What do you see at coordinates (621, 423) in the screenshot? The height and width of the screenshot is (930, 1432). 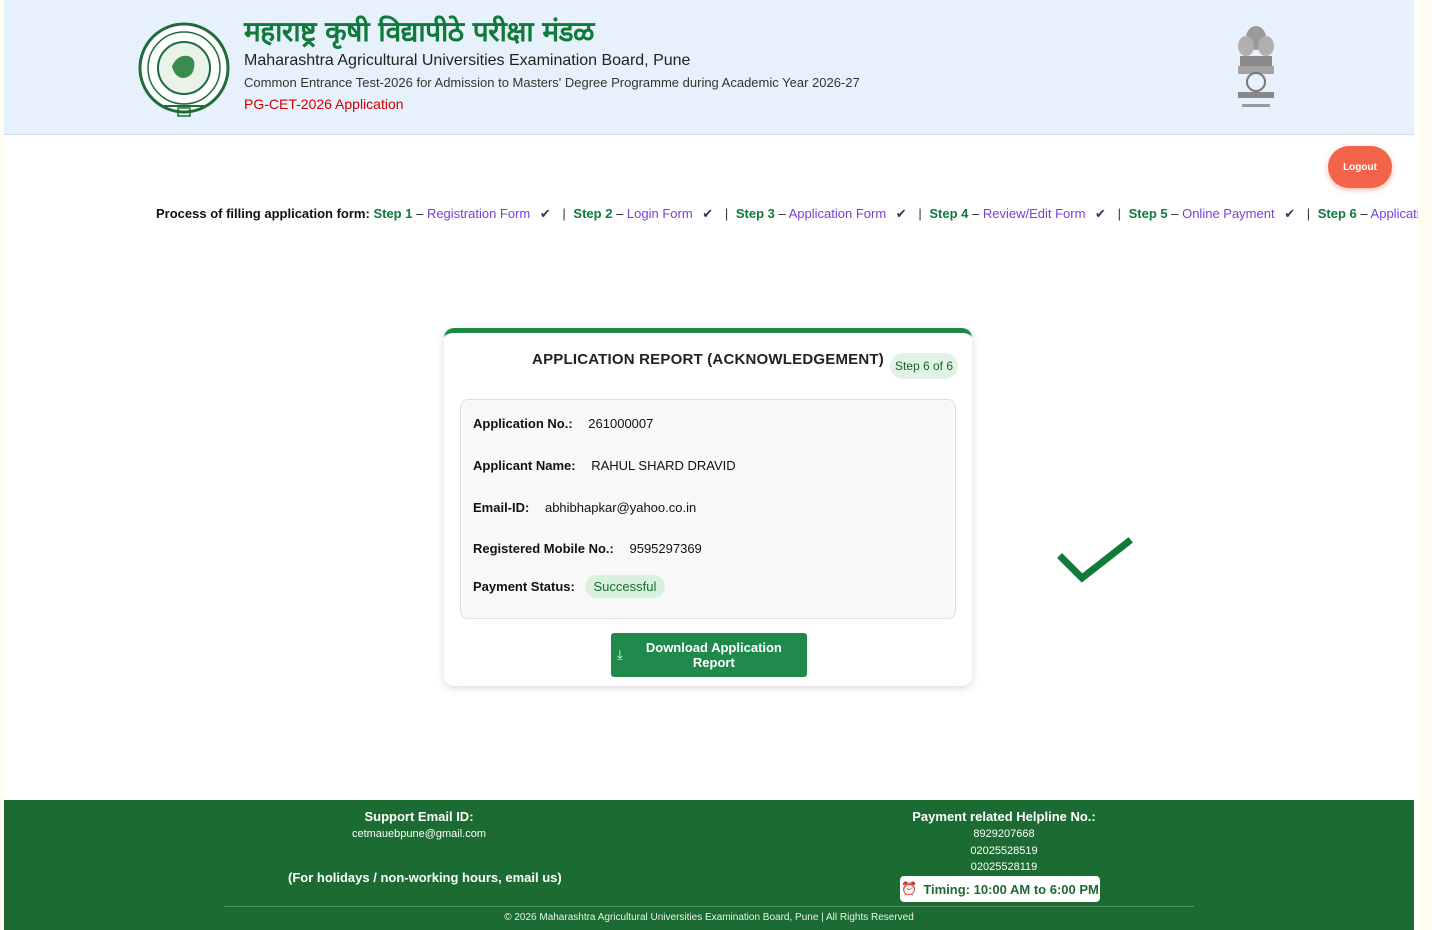 I see `application-number-value: 261000007` at bounding box center [621, 423].